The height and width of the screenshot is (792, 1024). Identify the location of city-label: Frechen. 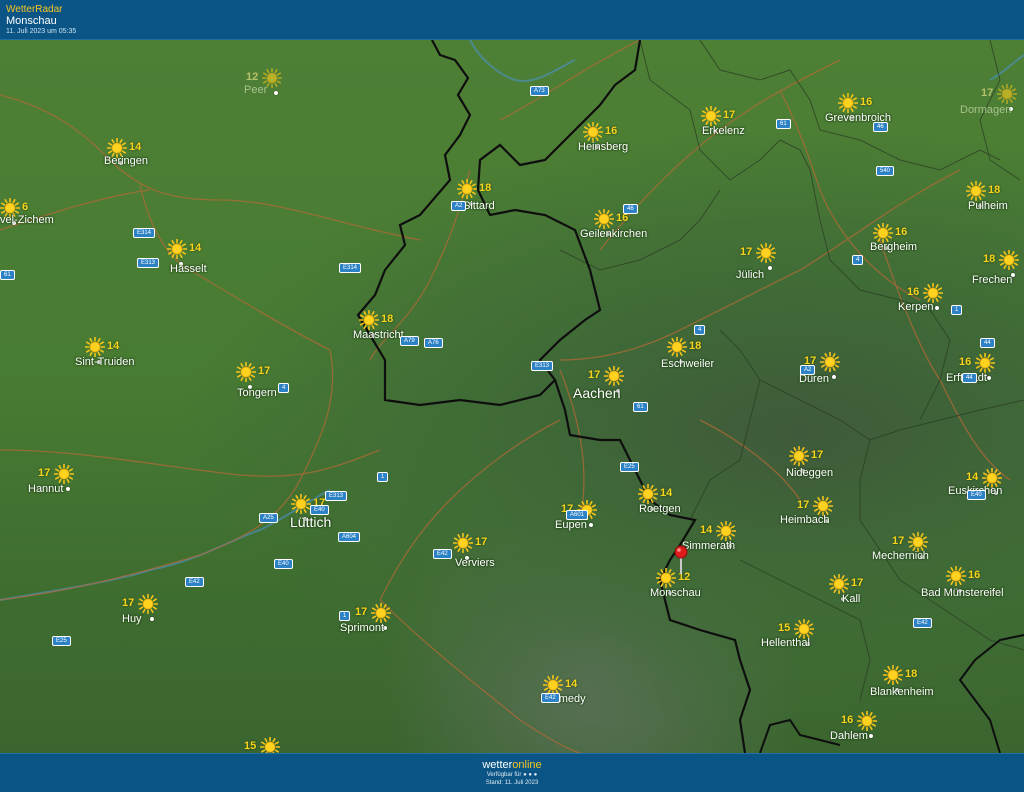
(992, 280).